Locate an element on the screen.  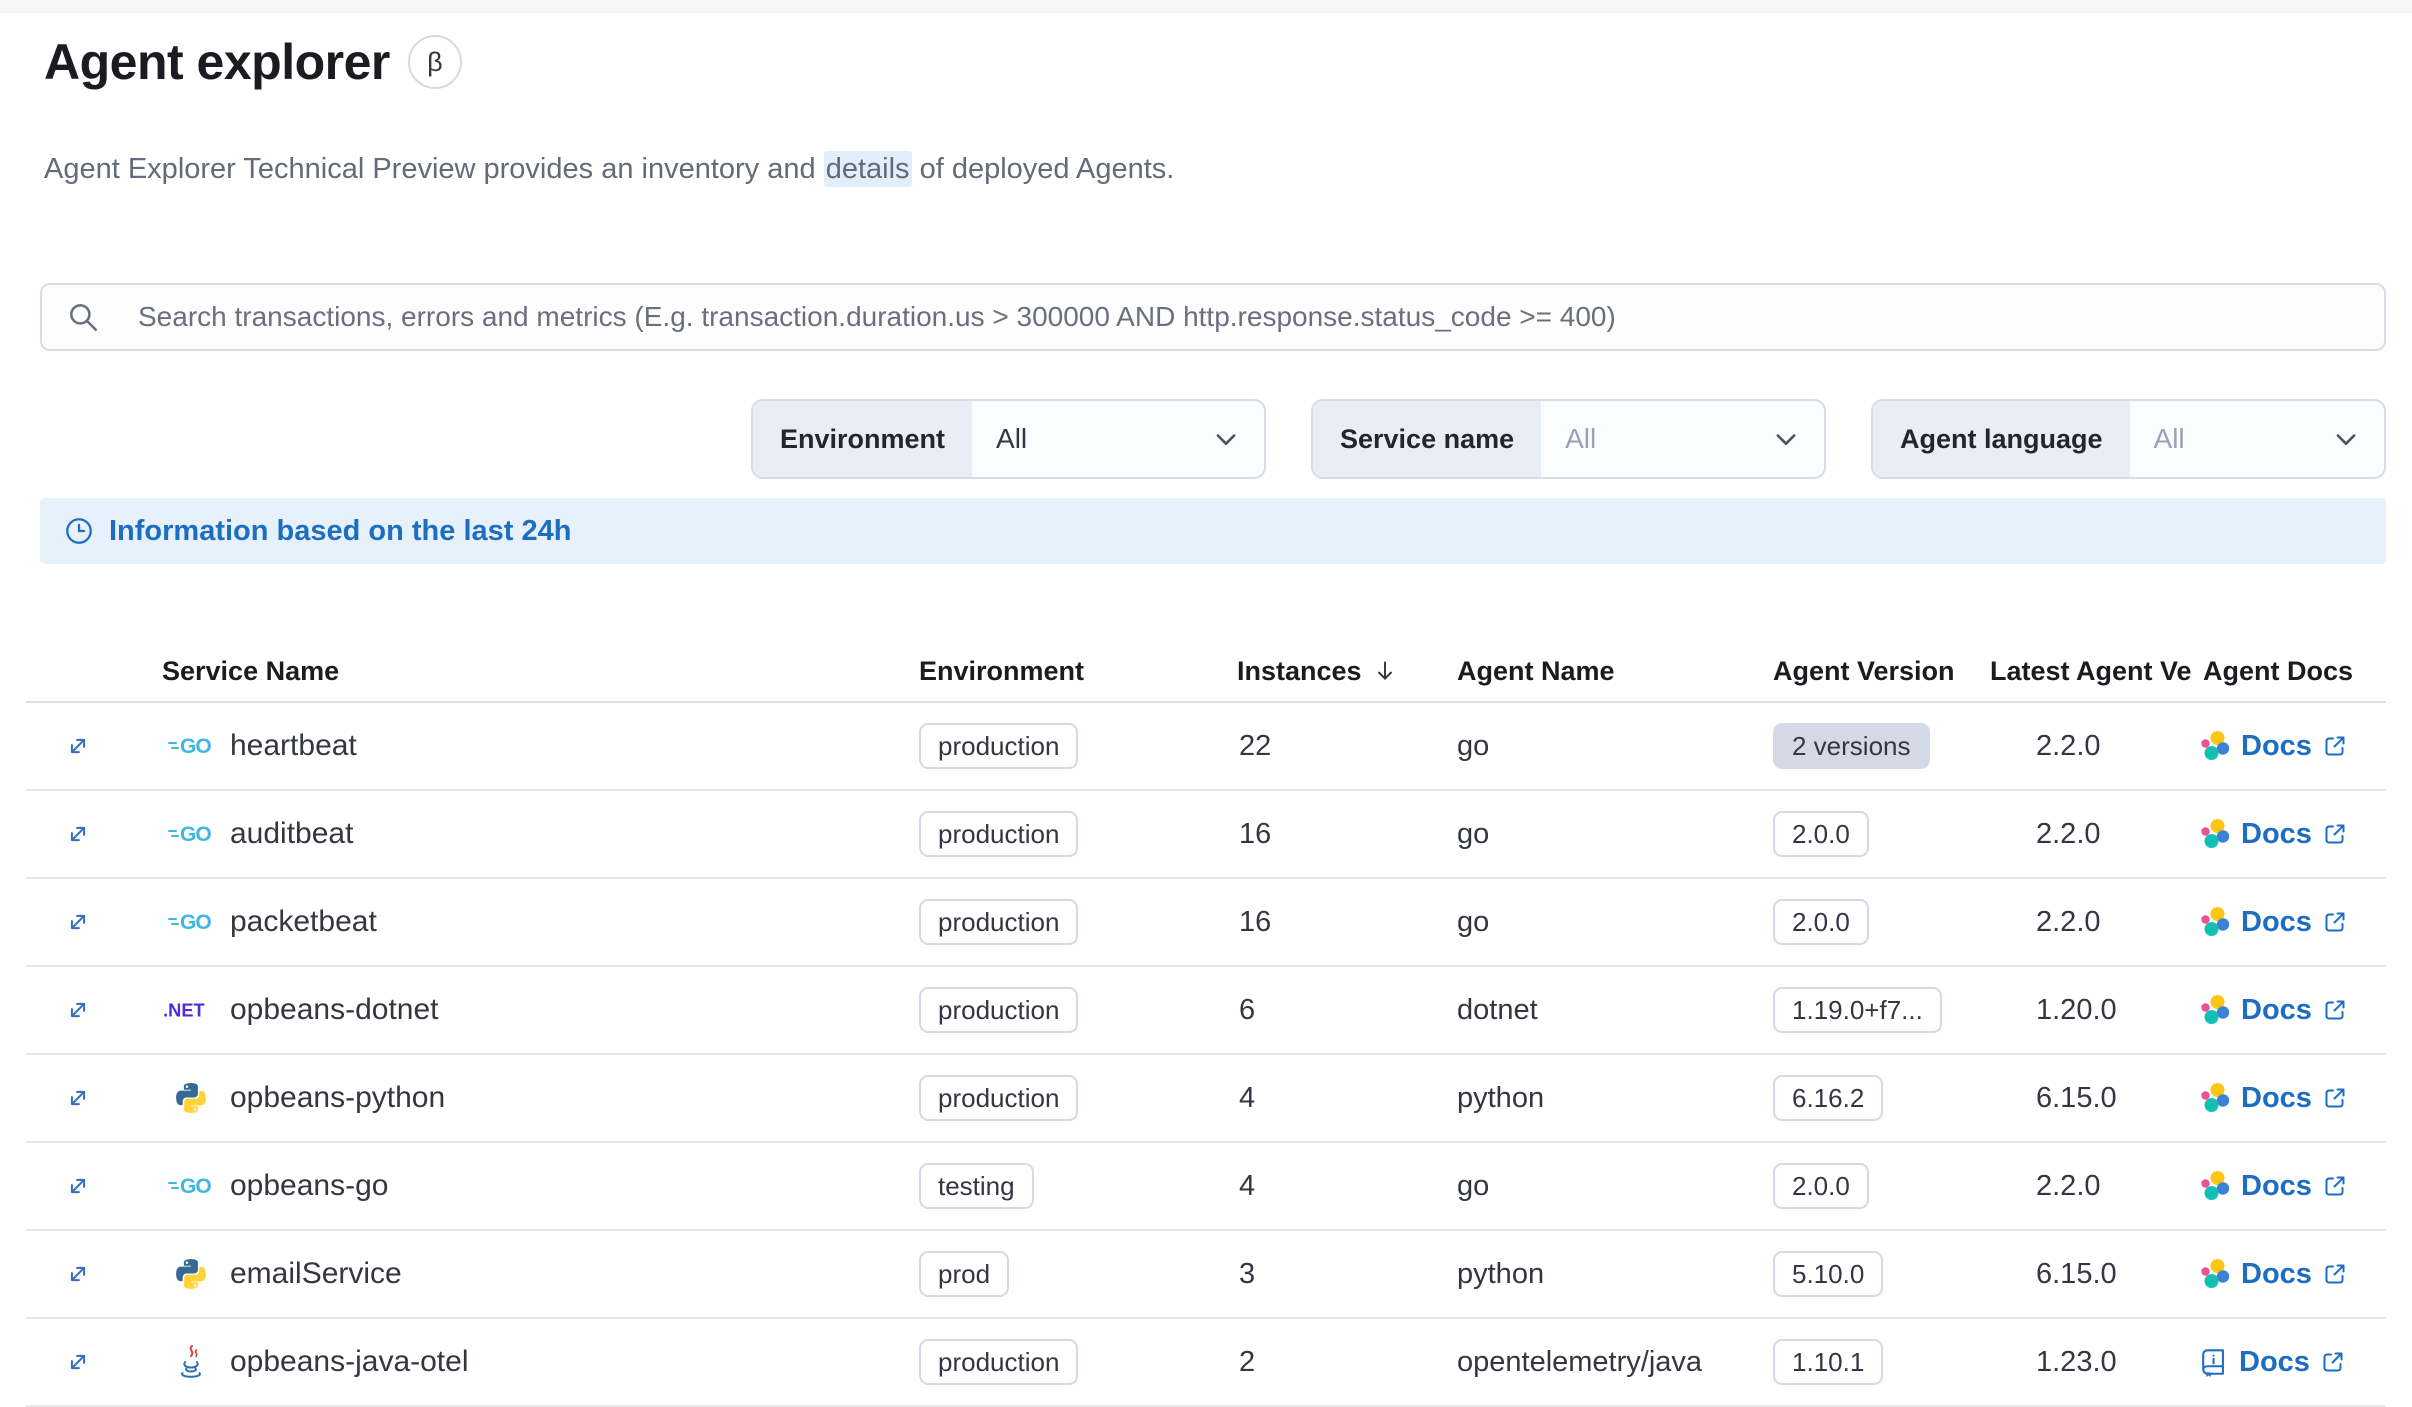
column-header-agent-name: Agent Name is located at coordinates (1605, 671).